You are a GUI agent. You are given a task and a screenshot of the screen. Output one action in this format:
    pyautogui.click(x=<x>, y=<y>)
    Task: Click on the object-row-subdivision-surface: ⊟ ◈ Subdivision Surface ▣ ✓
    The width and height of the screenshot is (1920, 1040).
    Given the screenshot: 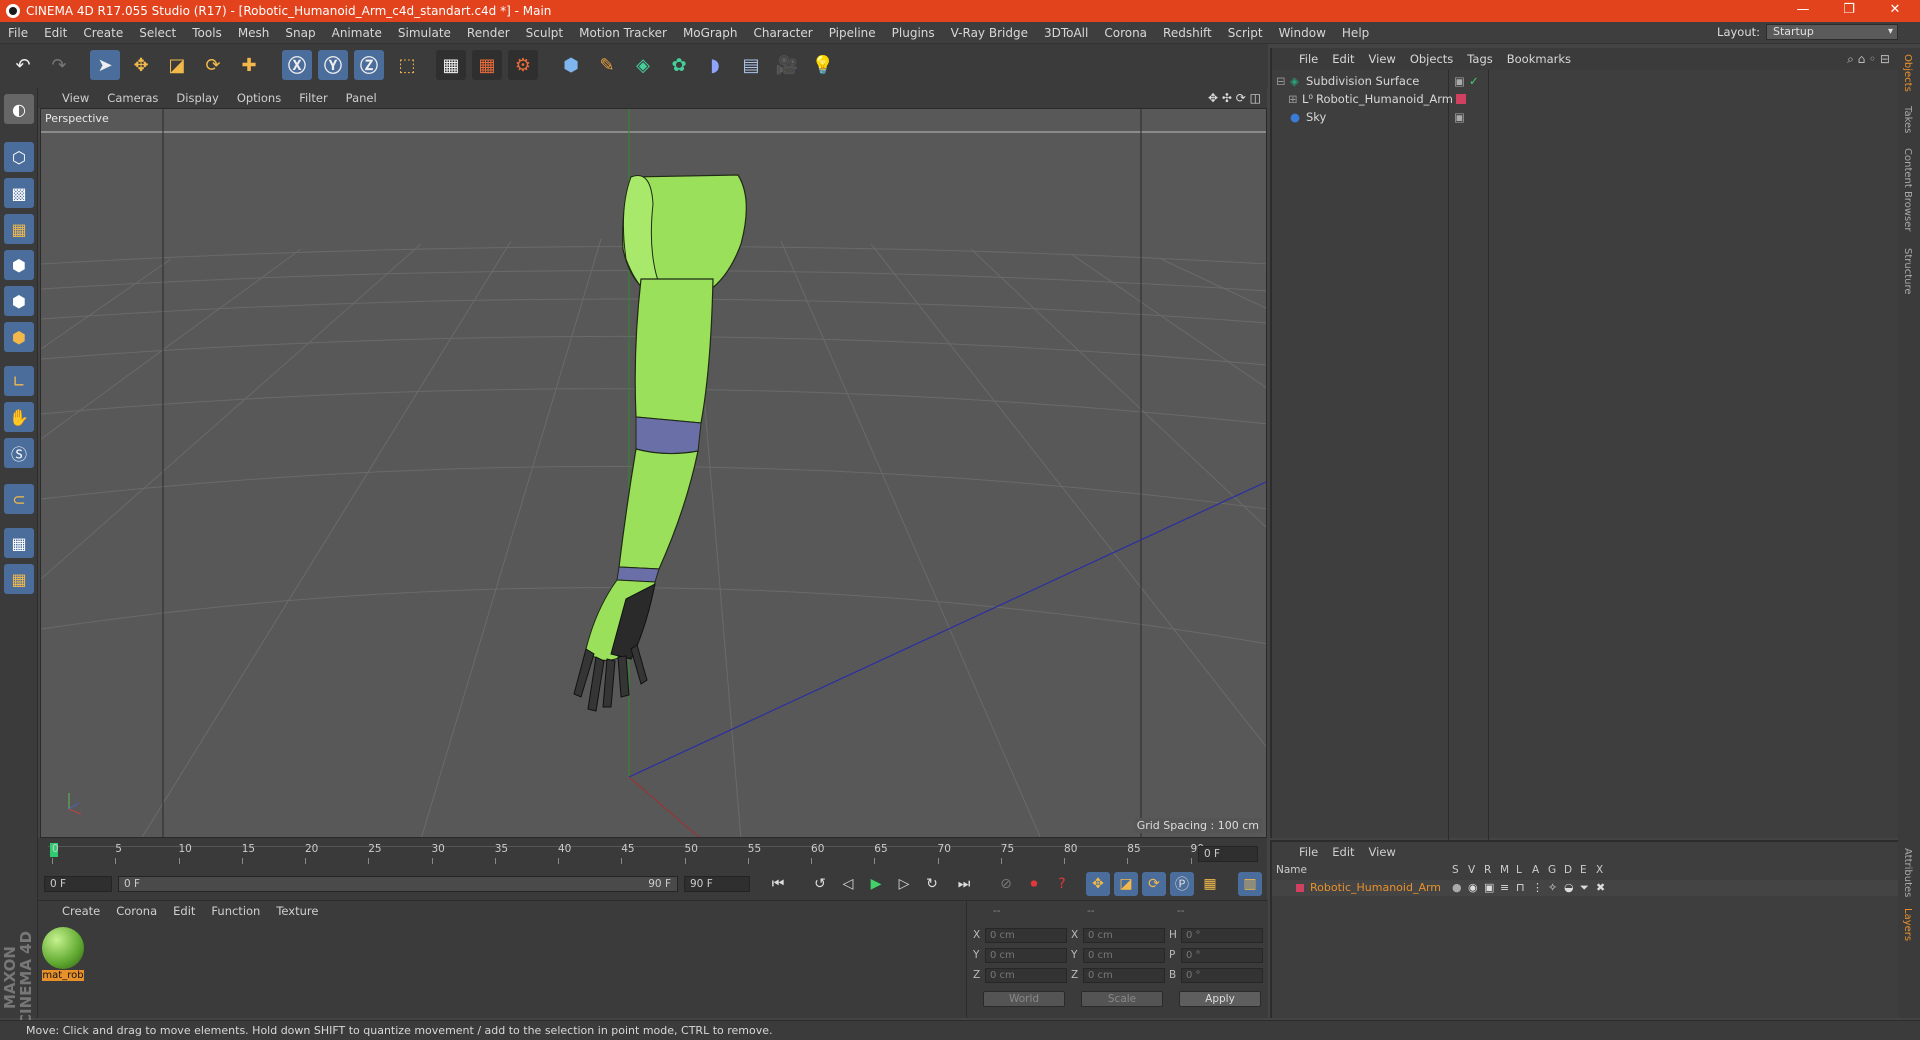 What is the action you would take?
    pyautogui.click(x=1585, y=81)
    